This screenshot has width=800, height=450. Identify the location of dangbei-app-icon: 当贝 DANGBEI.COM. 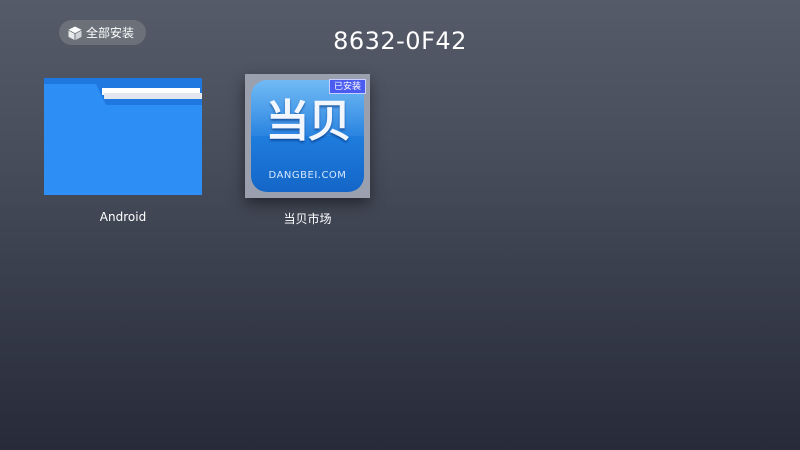
(307, 136).